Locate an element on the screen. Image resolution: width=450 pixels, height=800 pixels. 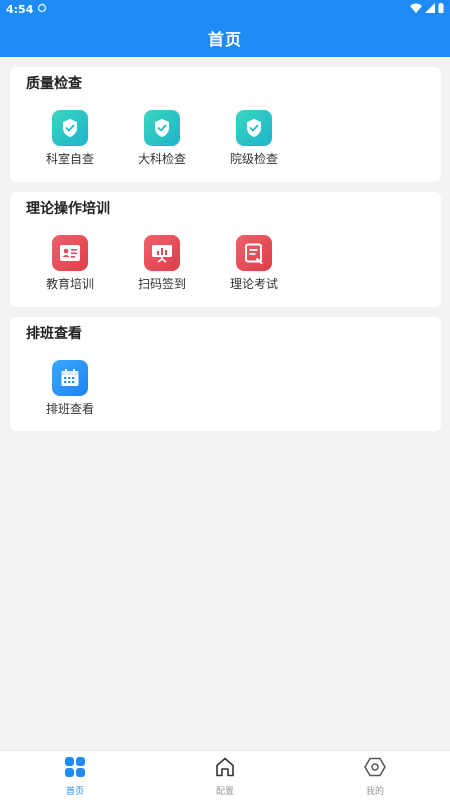
bottom-tab-bar: 首页 配置 我的 is located at coordinates (225, 775).